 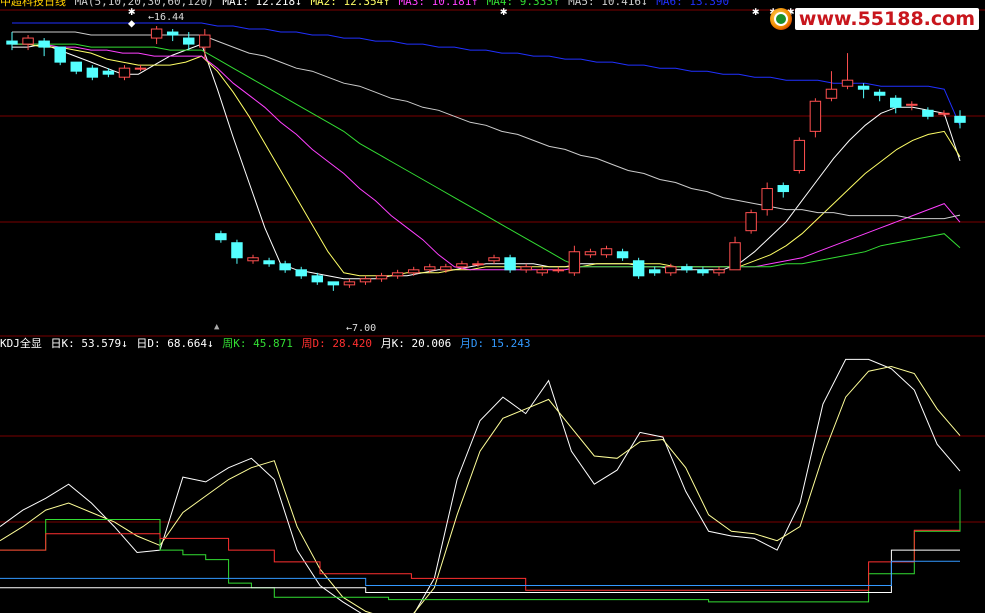 I want to click on daily-d-value: 日D: 68.664↓, so click(x=175, y=343).